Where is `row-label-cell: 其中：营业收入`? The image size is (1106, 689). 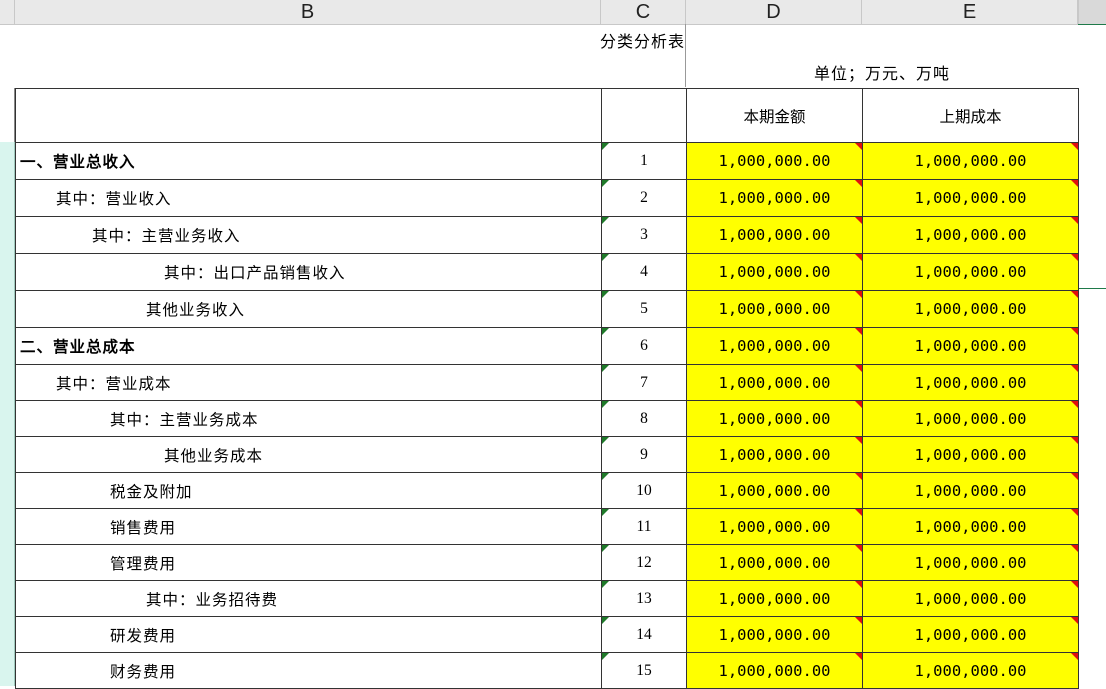 row-label-cell: 其中：营业收入 is located at coordinates (308, 198).